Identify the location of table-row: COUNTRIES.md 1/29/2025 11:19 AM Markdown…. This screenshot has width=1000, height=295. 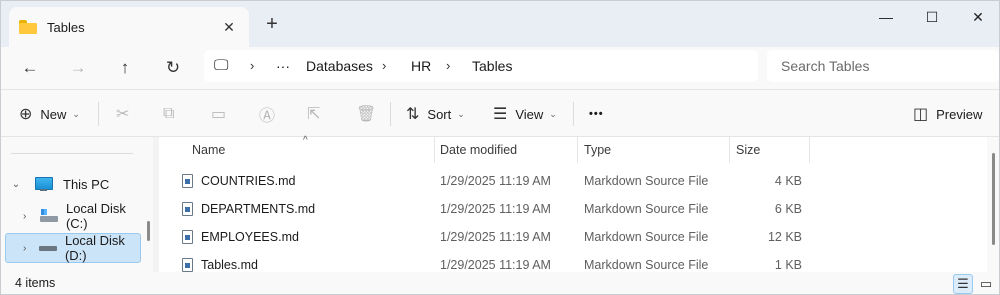
(573, 181).